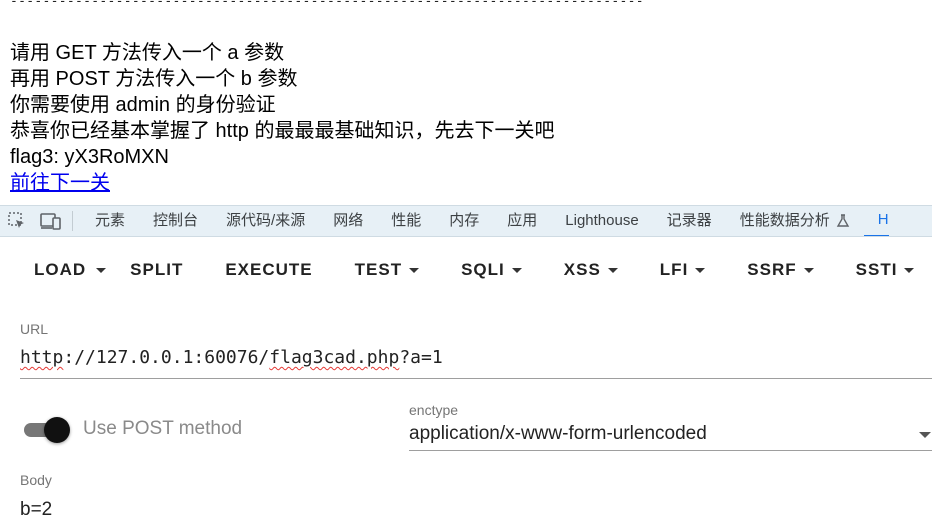 Image resolution: width=932 pixels, height=528 pixels. Describe the element at coordinates (268, 270) in the screenshot. I see `execute-button: EXECUTE` at that location.